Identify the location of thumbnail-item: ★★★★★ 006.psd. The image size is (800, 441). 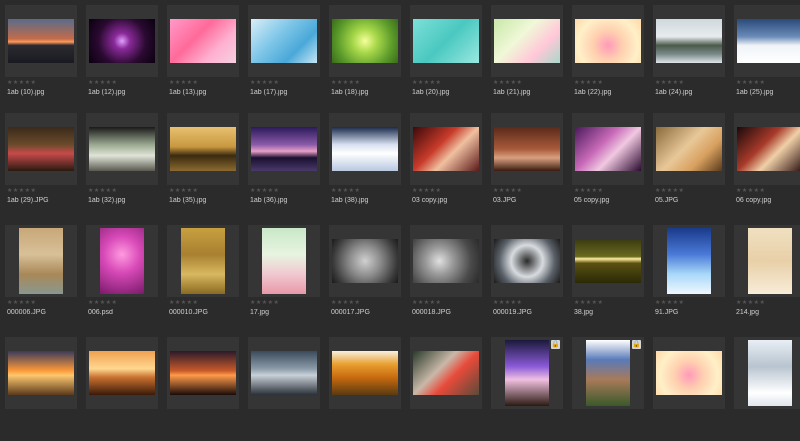
(122, 277).